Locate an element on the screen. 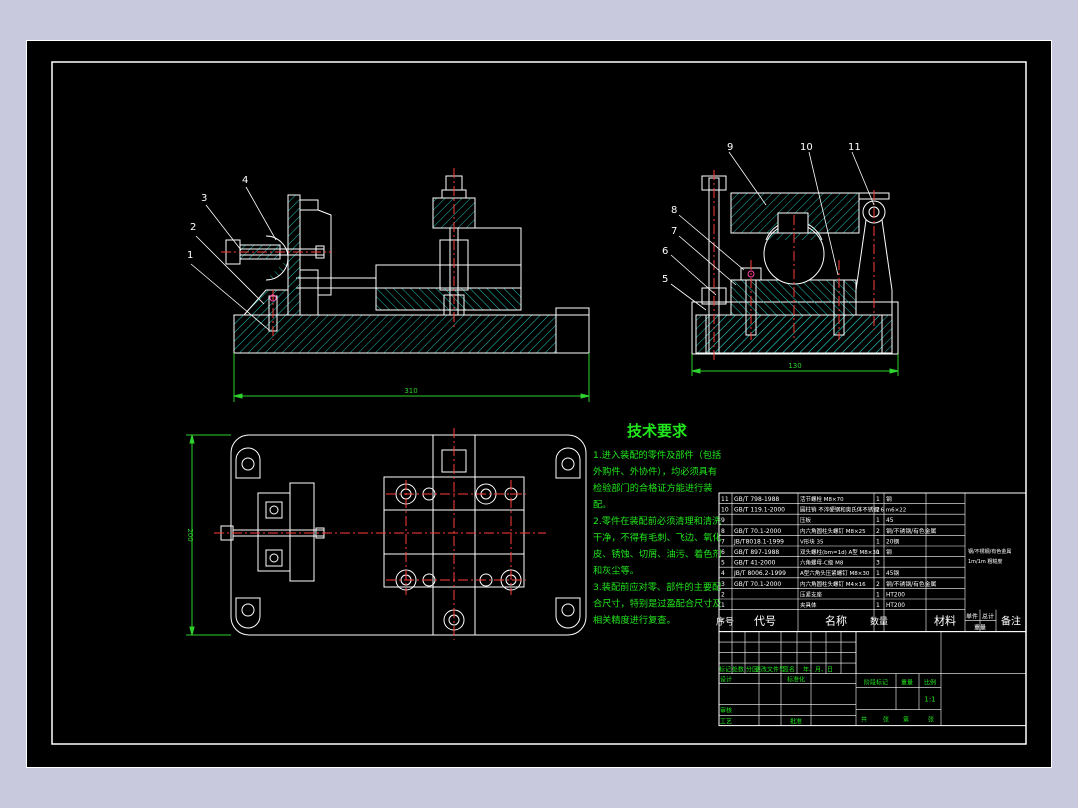 The image size is (1078, 808). bom-no: 4 is located at coordinates (723, 573).